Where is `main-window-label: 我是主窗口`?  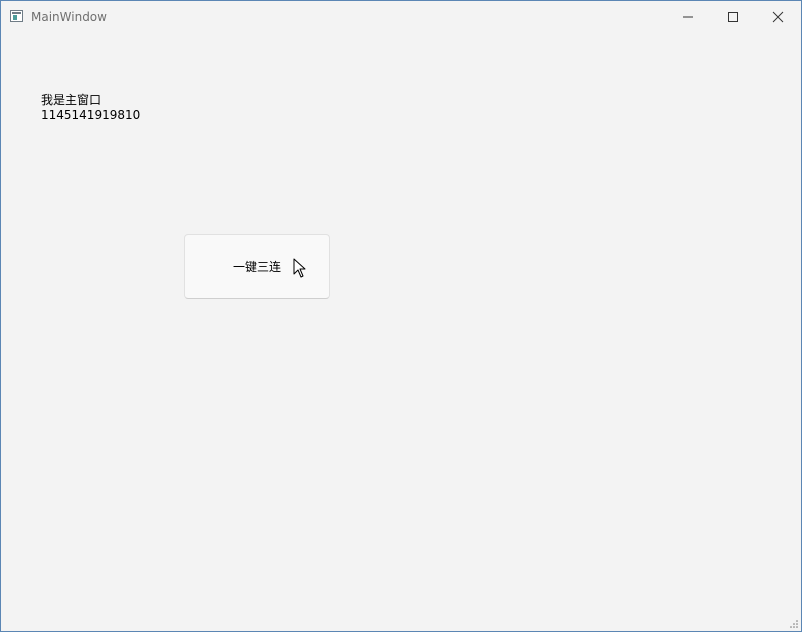 main-window-label: 我是主窗口 is located at coordinates (71, 100).